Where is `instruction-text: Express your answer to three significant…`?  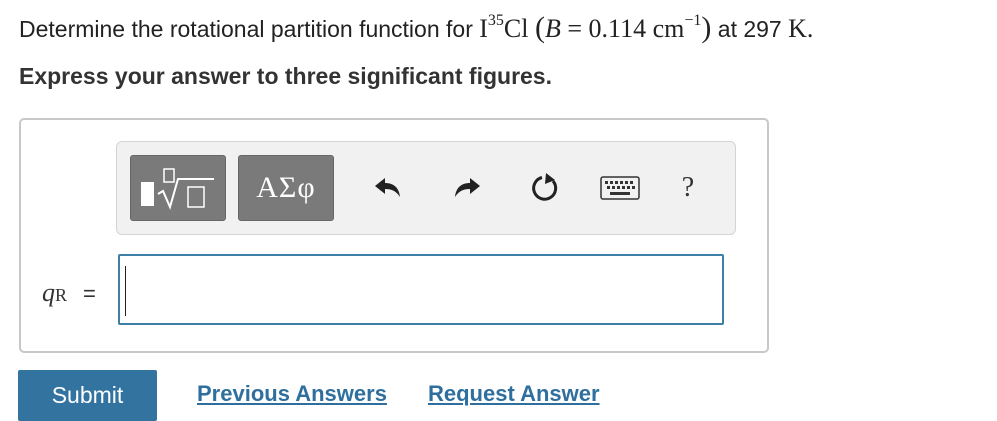 instruction-text: Express your answer to three significant… is located at coordinates (285, 76).